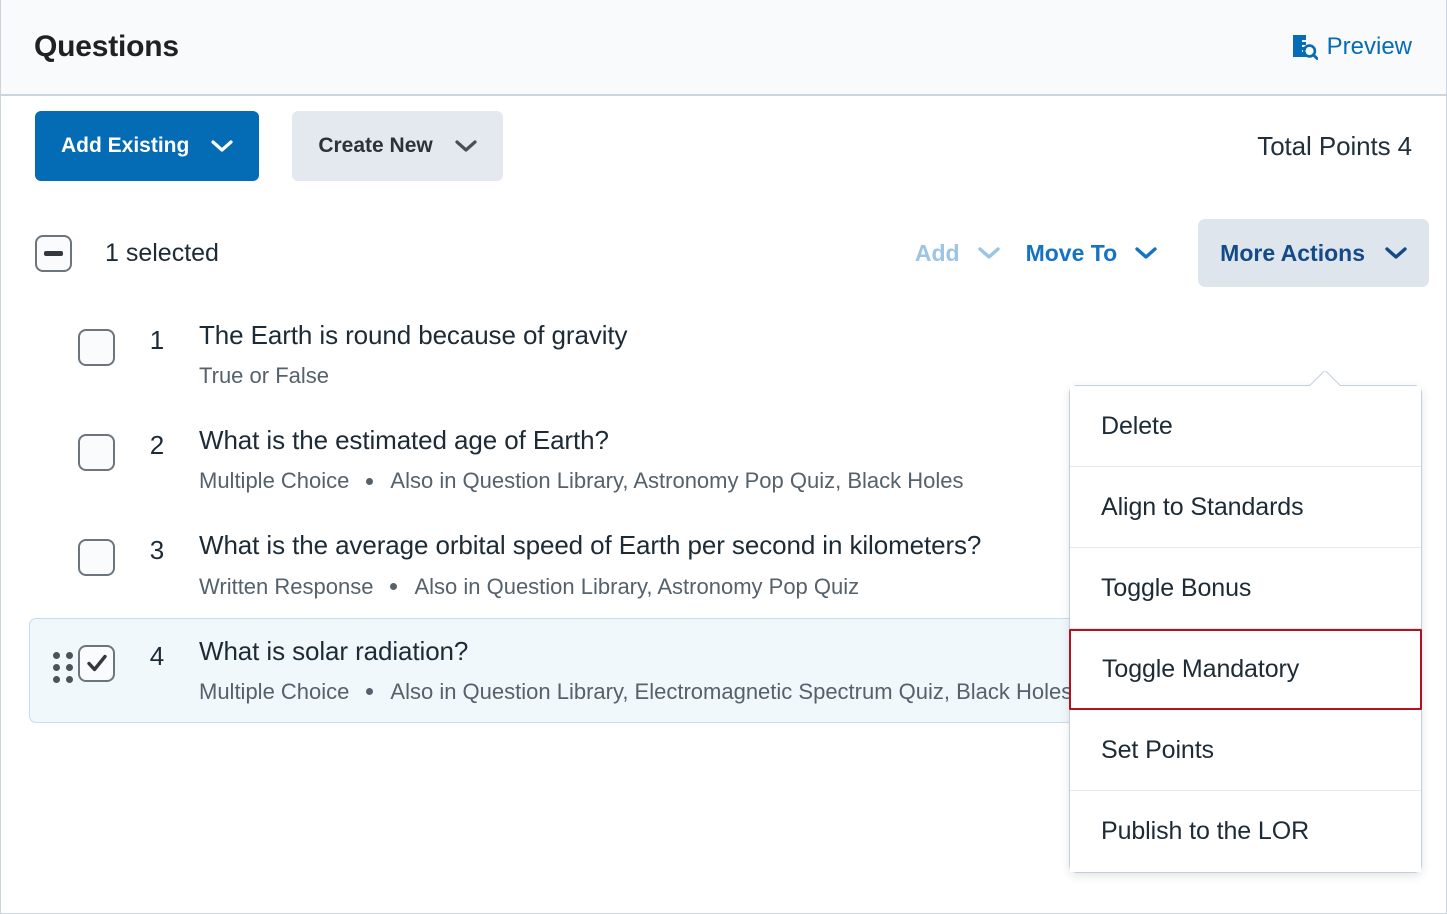 This screenshot has height=914, width=1447. I want to click on drag-handle, so click(63, 667).